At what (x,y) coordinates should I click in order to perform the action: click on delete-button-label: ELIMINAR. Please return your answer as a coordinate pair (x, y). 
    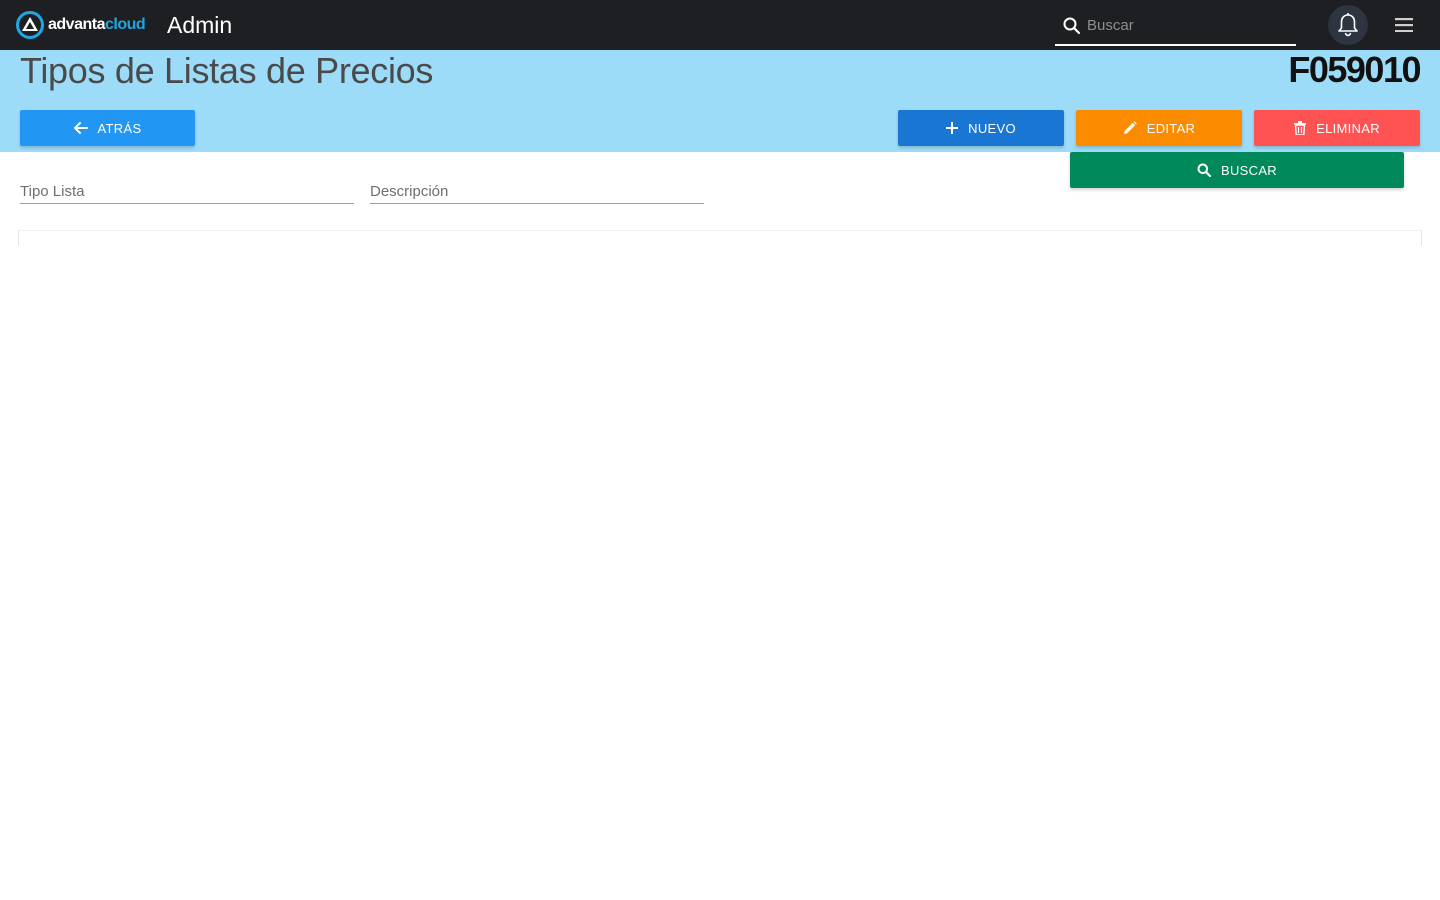
    Looking at the image, I should click on (1348, 128).